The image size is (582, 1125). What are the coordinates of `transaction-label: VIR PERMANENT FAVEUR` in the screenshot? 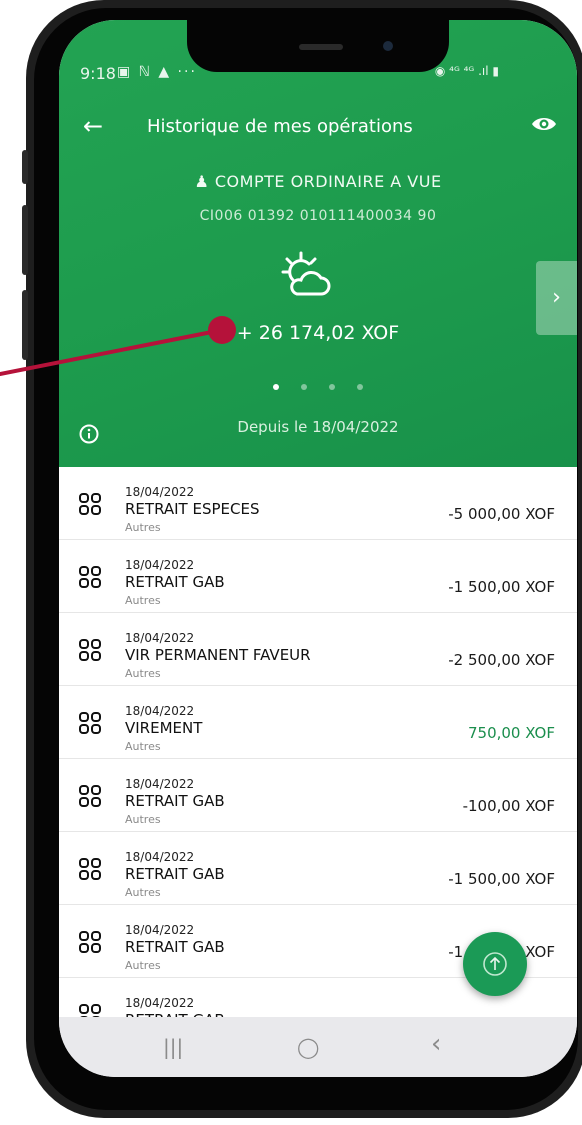 It's located at (218, 655).